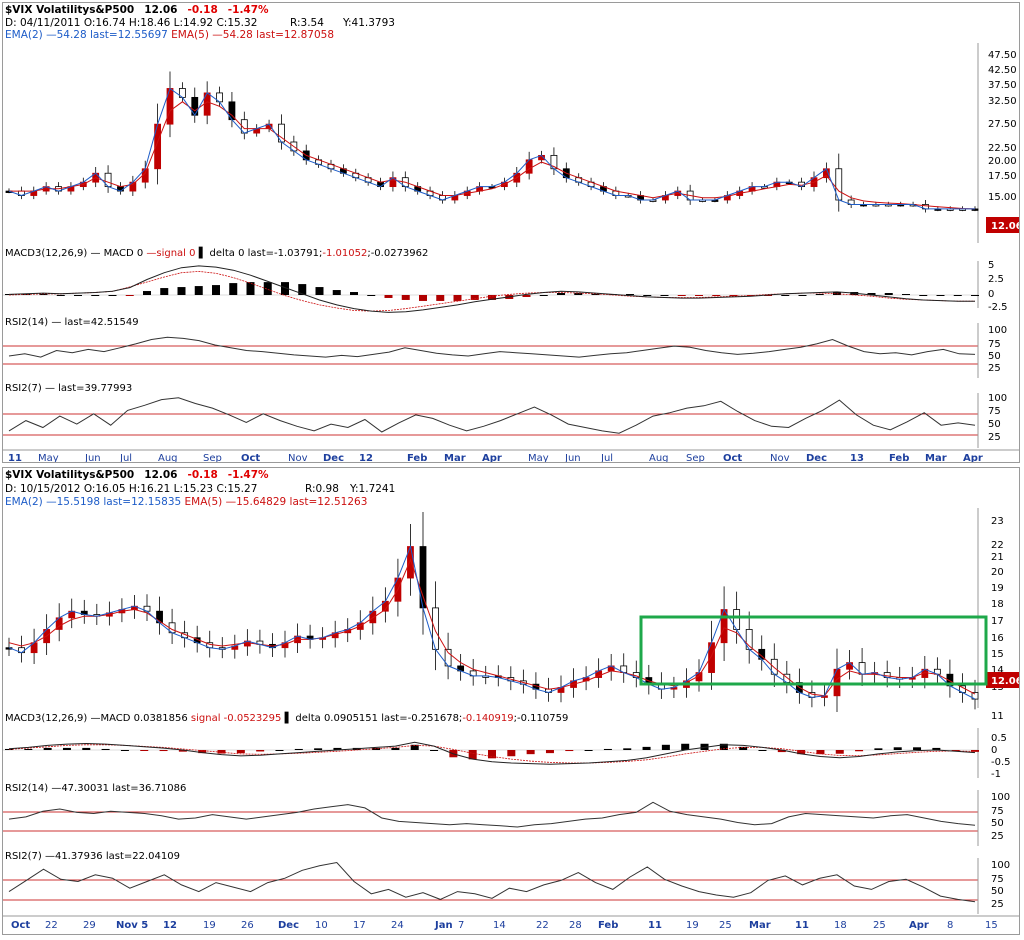 The width and height of the screenshot is (1024, 940). I want to click on last-price-badge-text: 12.06, so click(1005, 681).